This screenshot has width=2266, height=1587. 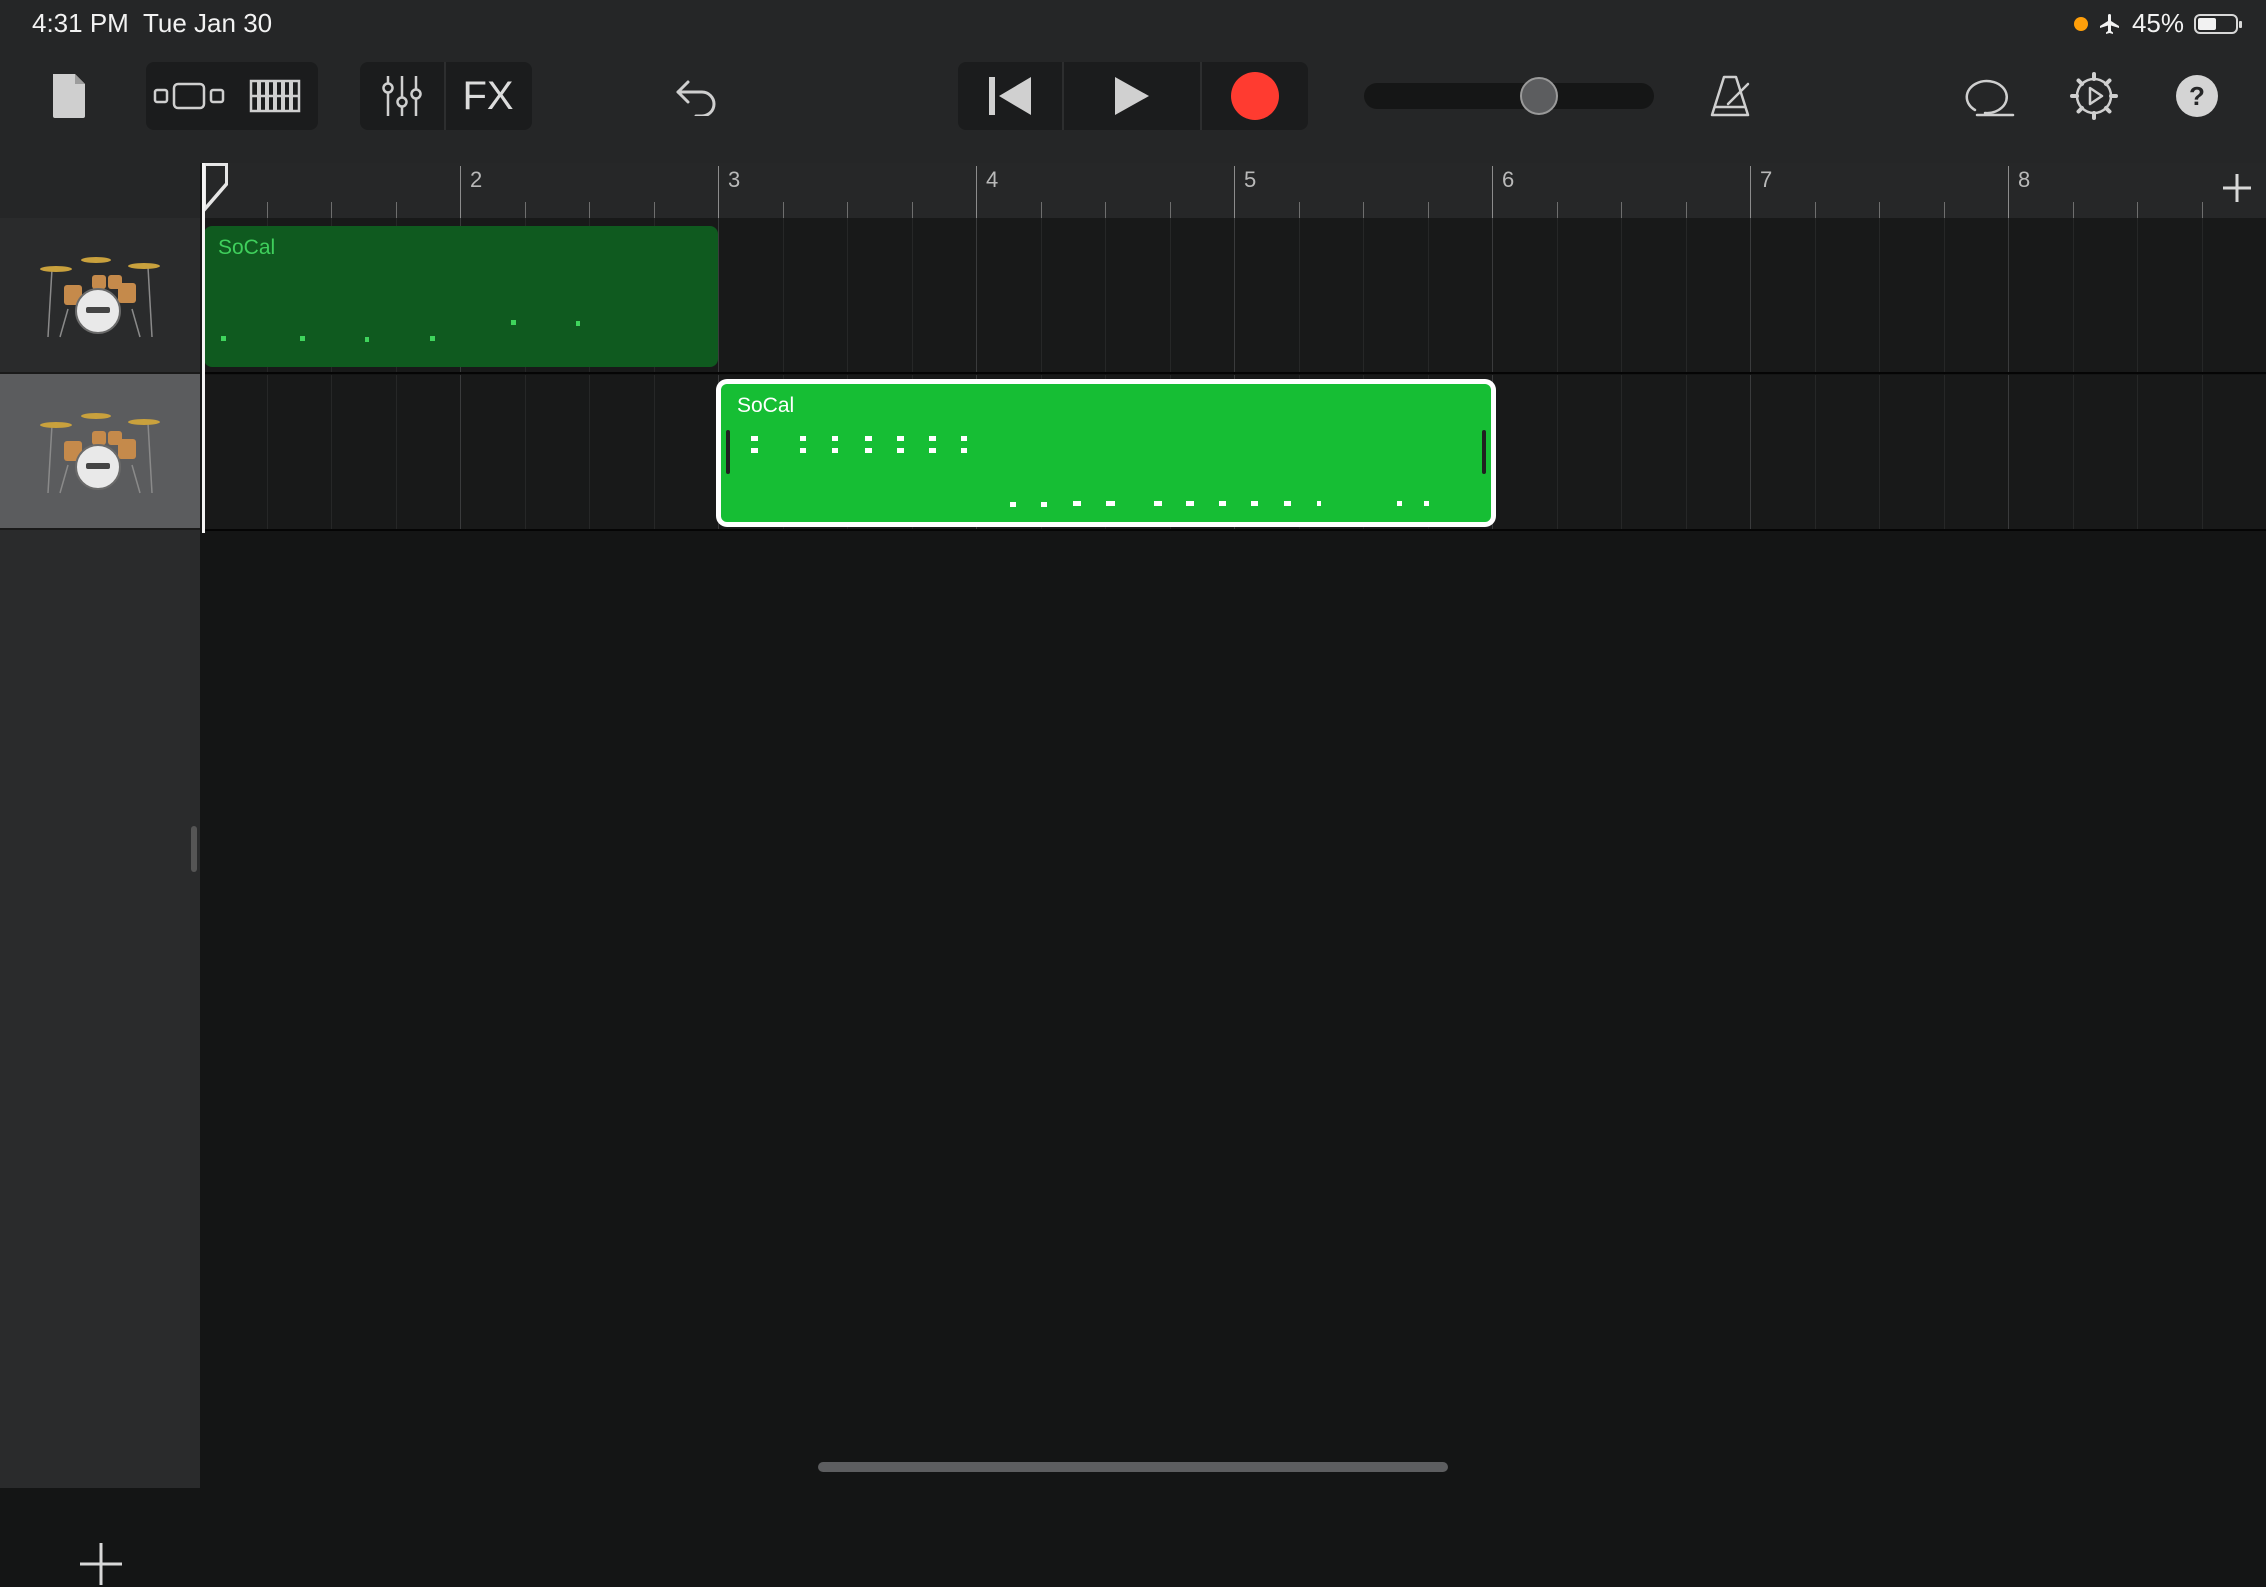 What do you see at coordinates (476, 179) in the screenshot?
I see `bar-number: 2` at bounding box center [476, 179].